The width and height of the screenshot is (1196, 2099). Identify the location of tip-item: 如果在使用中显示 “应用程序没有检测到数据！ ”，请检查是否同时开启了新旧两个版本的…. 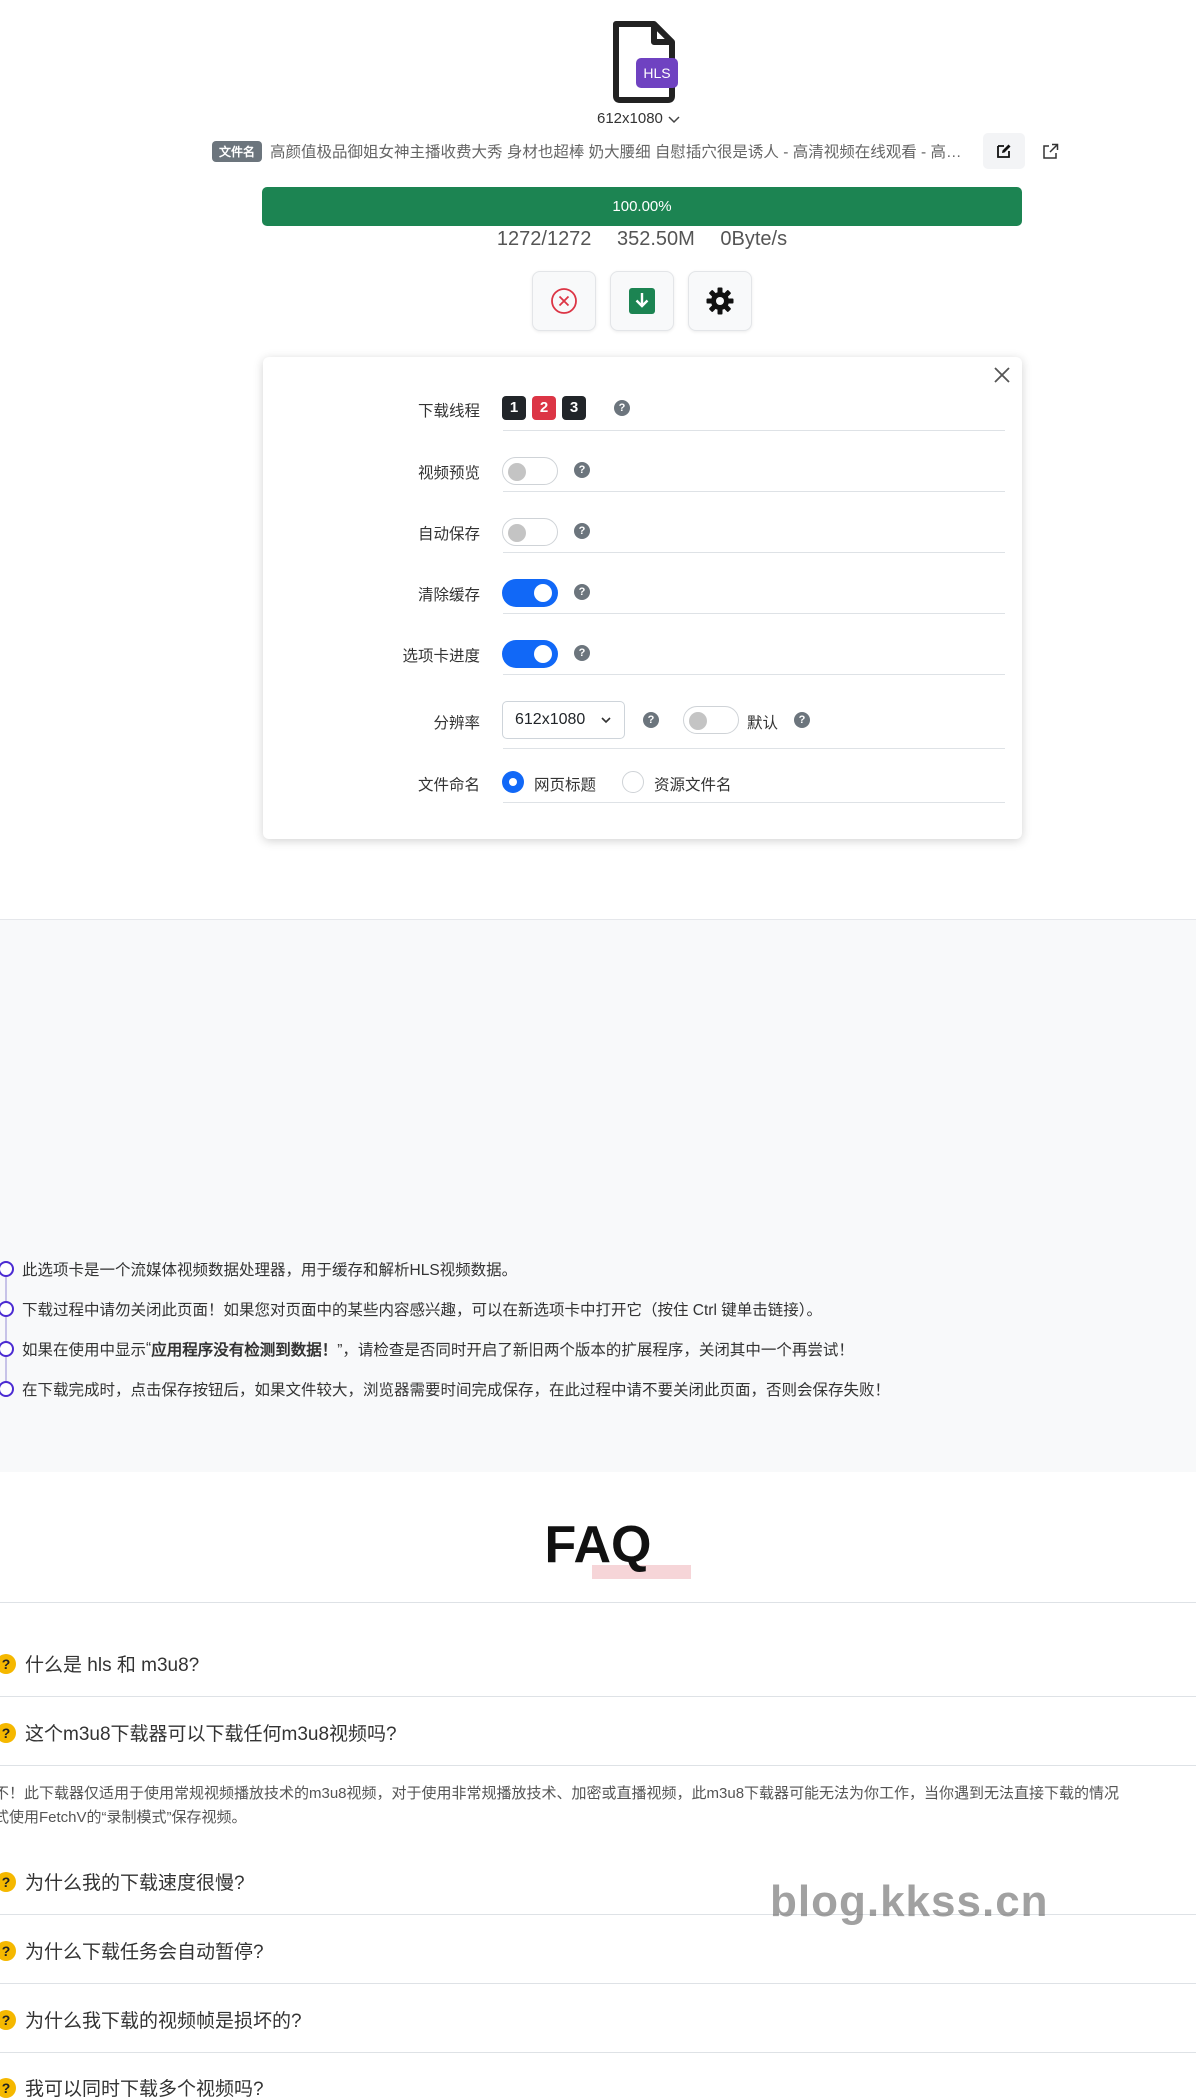
(427, 1349).